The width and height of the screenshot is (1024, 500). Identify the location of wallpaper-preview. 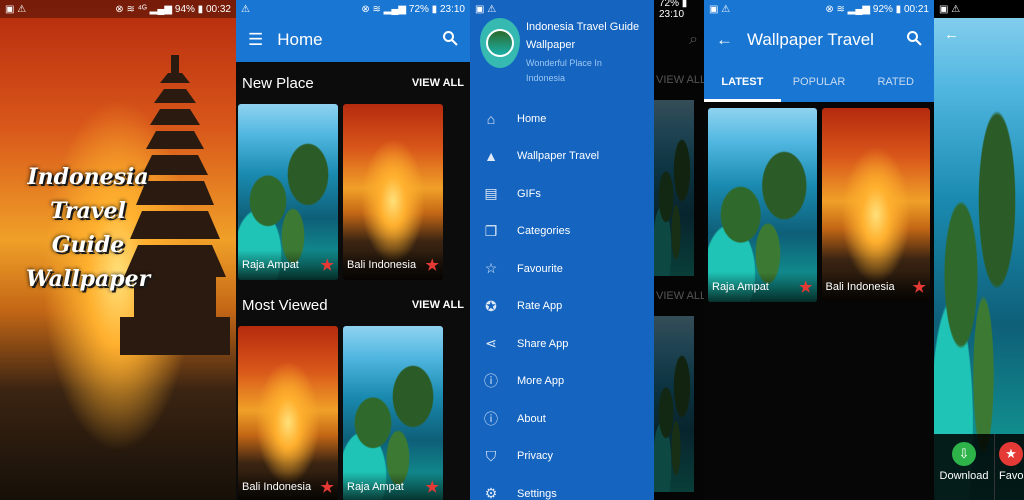
(979, 250).